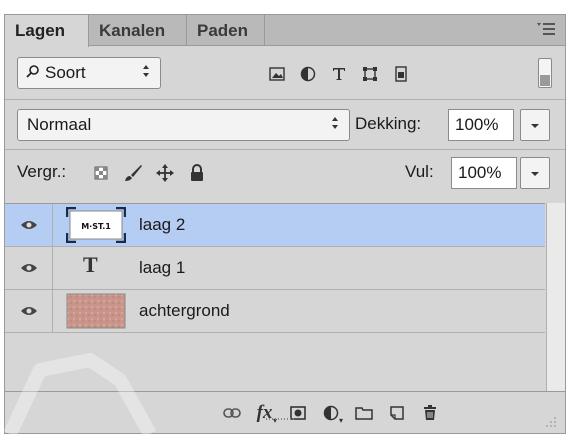 This screenshot has width=566, height=434. Describe the element at coordinates (369, 74) in the screenshot. I see `shape-filter-icon` at that location.